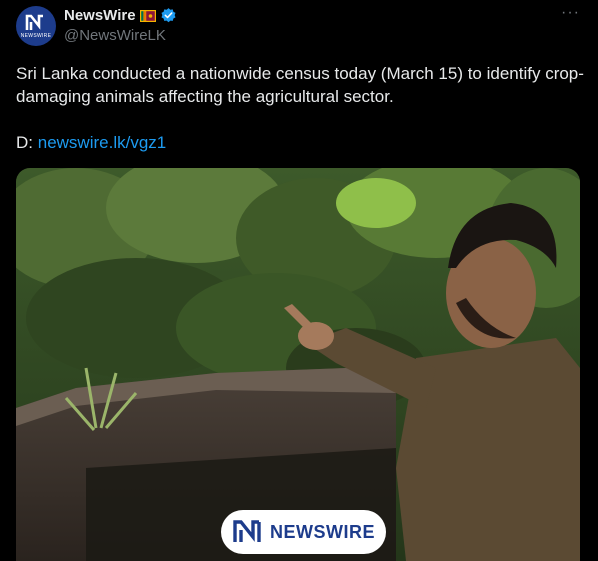 The height and width of the screenshot is (561, 598). I want to click on author-name: NewsWire, so click(100, 15).